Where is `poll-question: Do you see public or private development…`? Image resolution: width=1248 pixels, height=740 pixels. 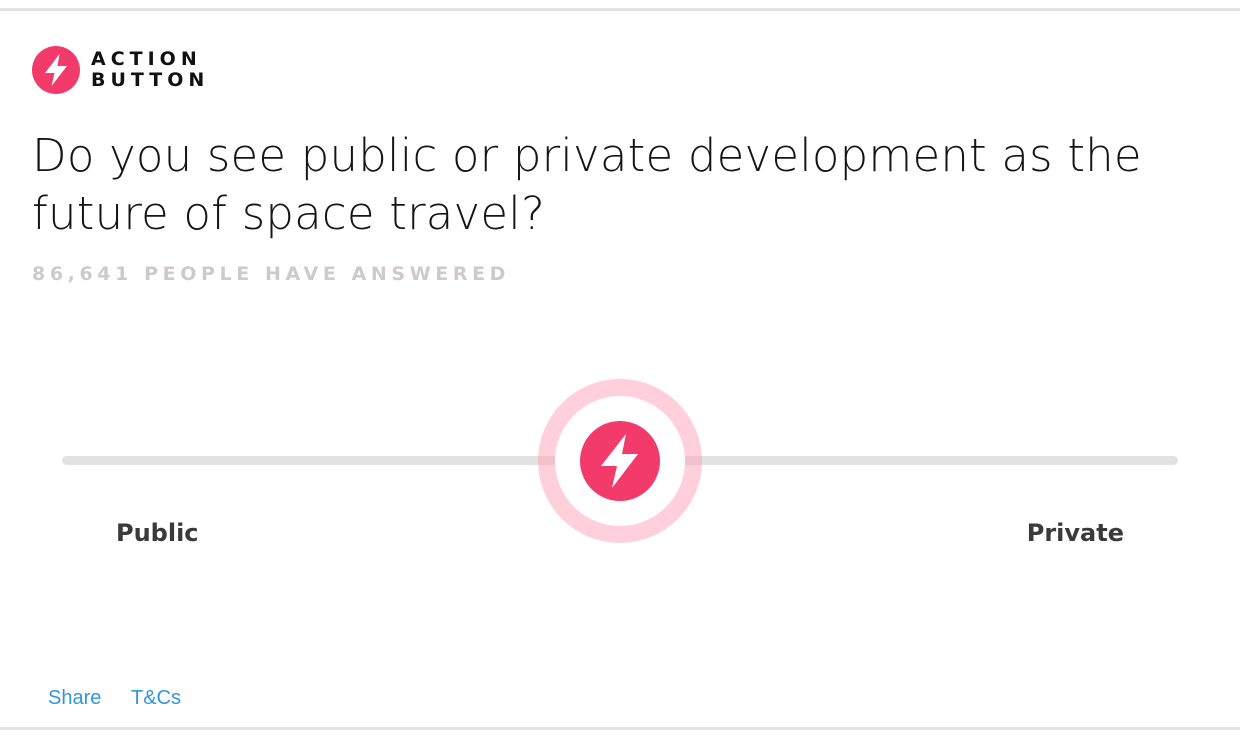
poll-question: Do you see public or private development… is located at coordinates (587, 184).